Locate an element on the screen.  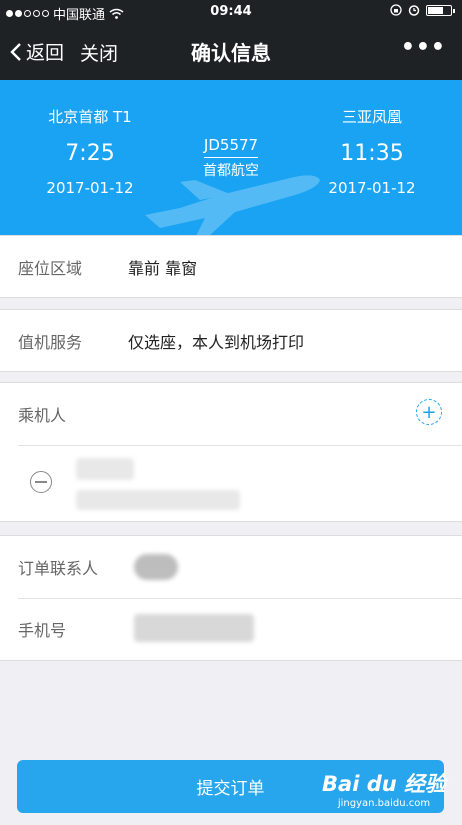
page-title: 确认信息 is located at coordinates (231, 53).